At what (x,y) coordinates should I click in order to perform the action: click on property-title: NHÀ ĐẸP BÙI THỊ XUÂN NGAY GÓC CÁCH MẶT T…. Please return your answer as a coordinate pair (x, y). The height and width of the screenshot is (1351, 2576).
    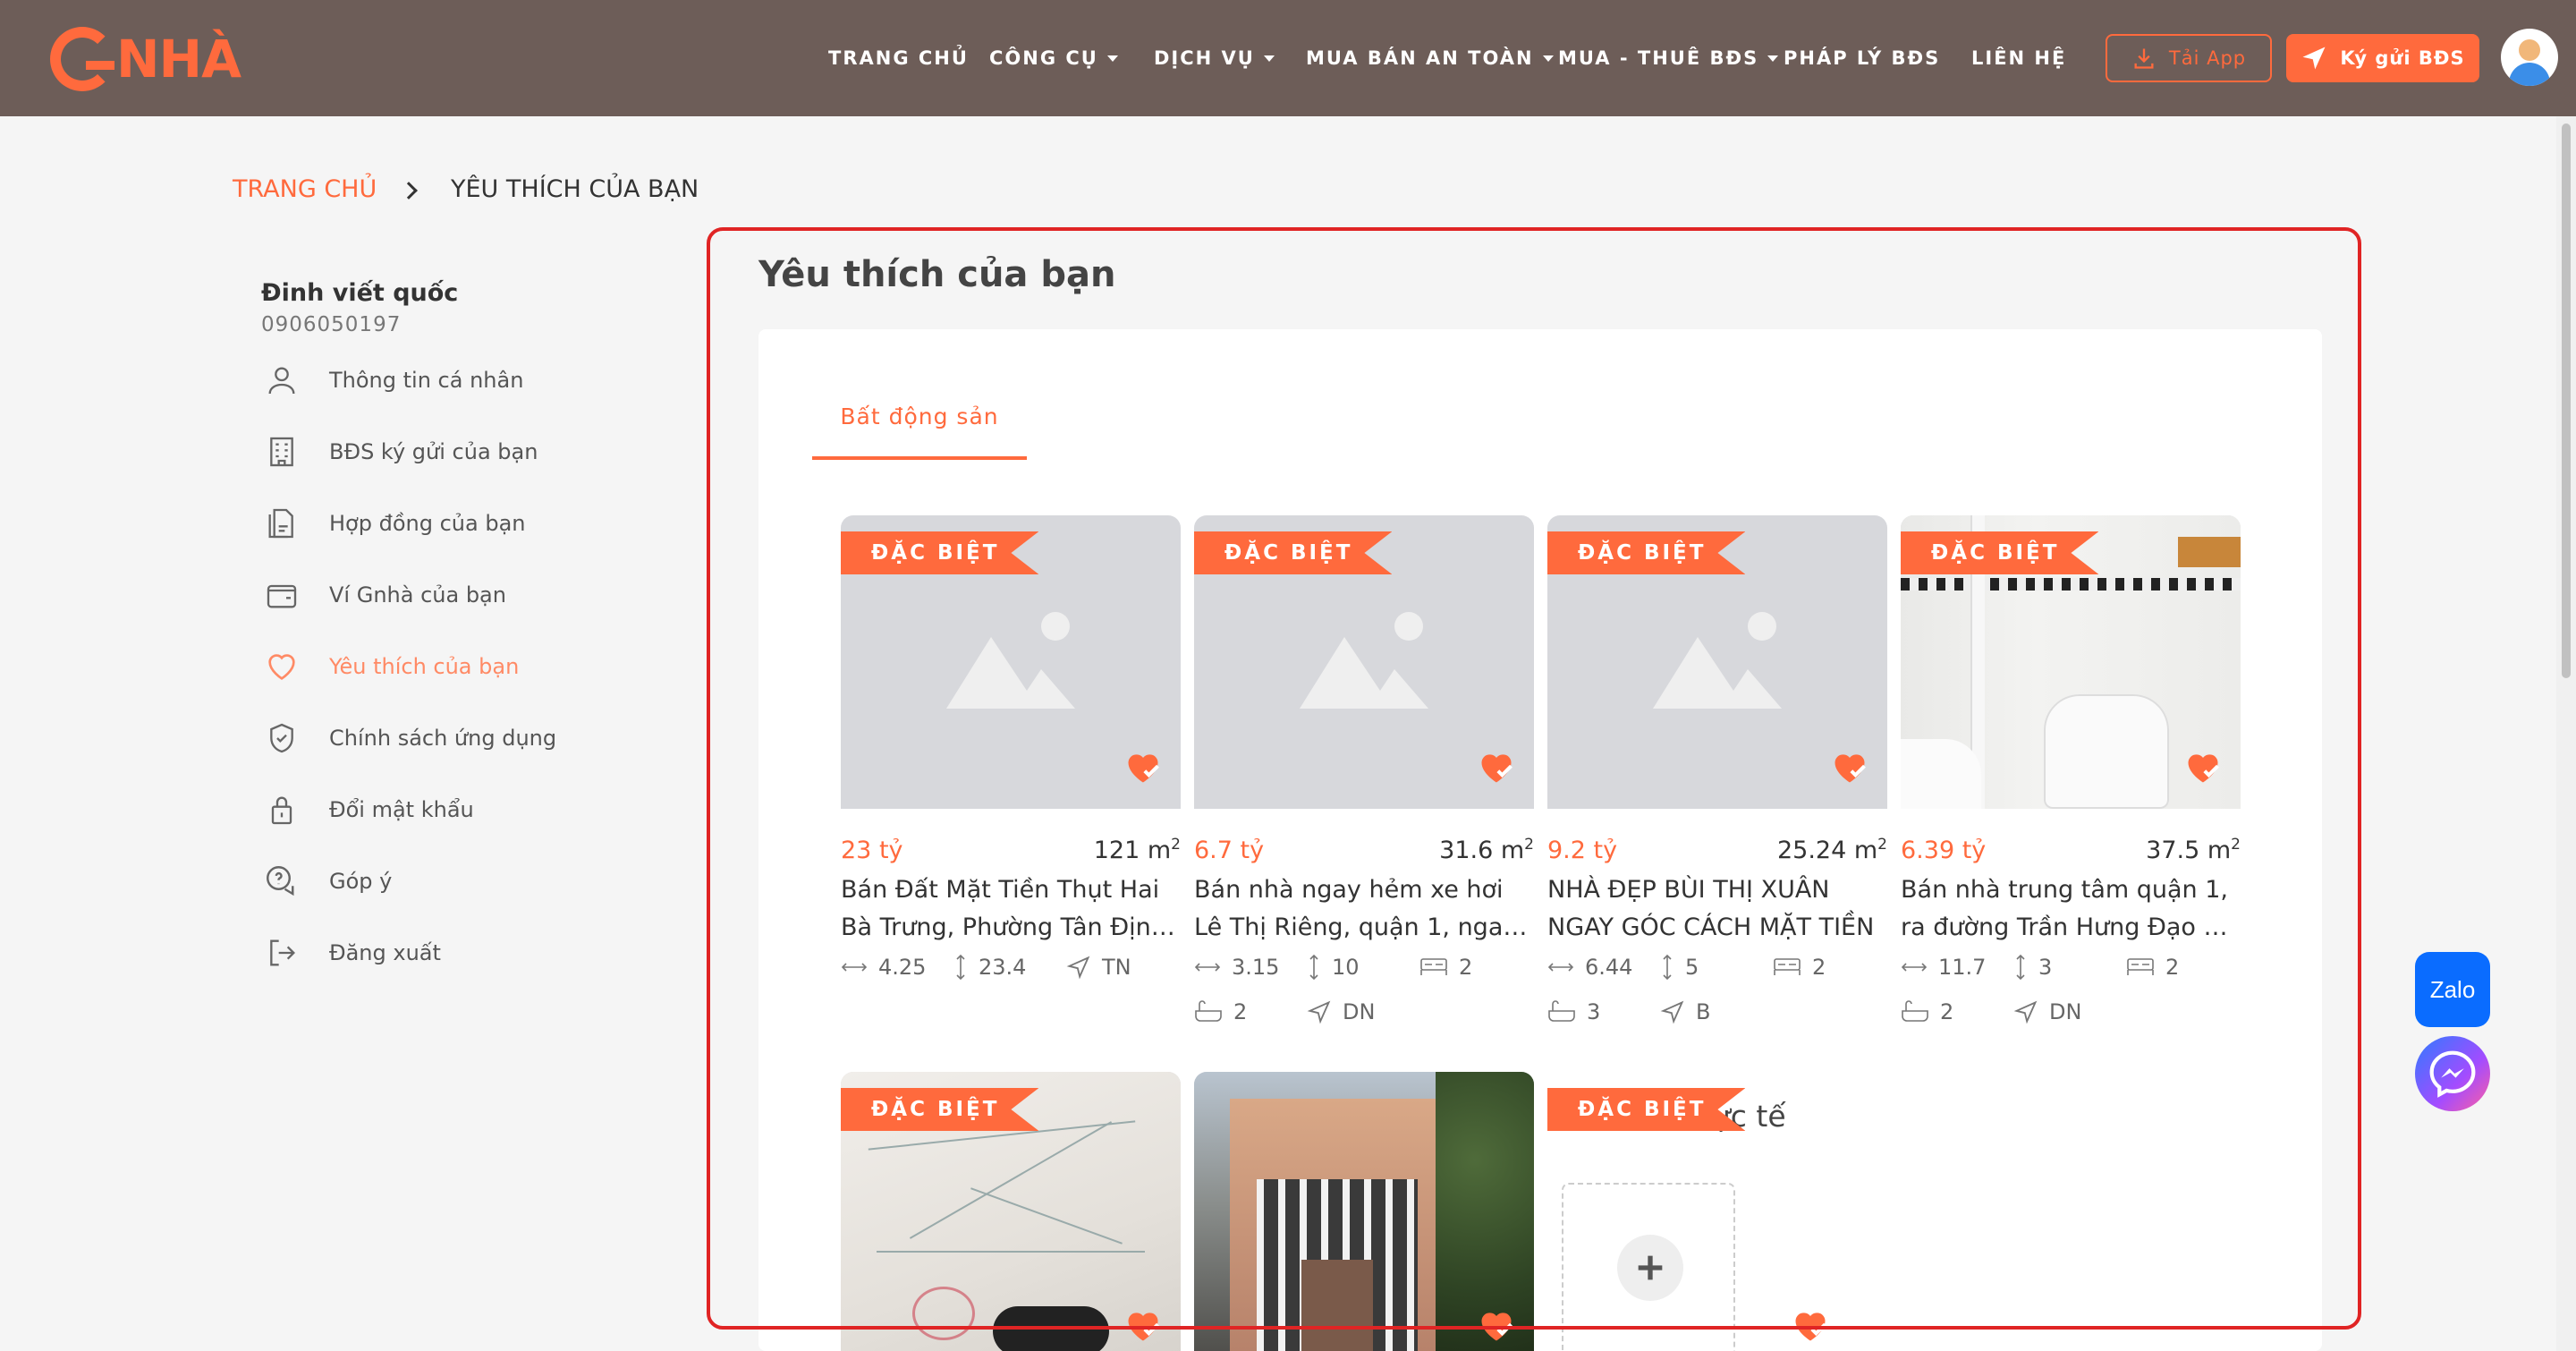
    Looking at the image, I should click on (1717, 909).